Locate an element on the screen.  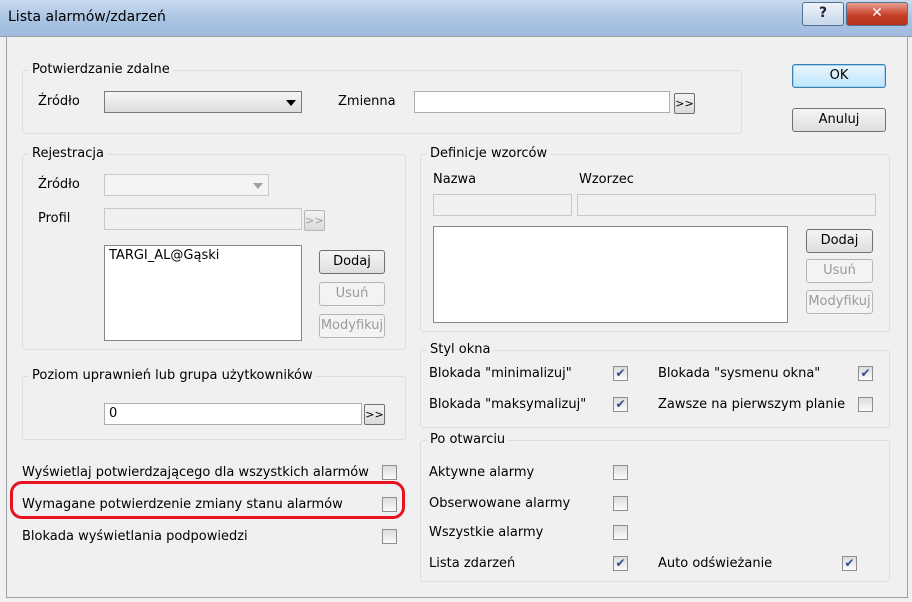
pattern-pattern-input is located at coordinates (726, 205).